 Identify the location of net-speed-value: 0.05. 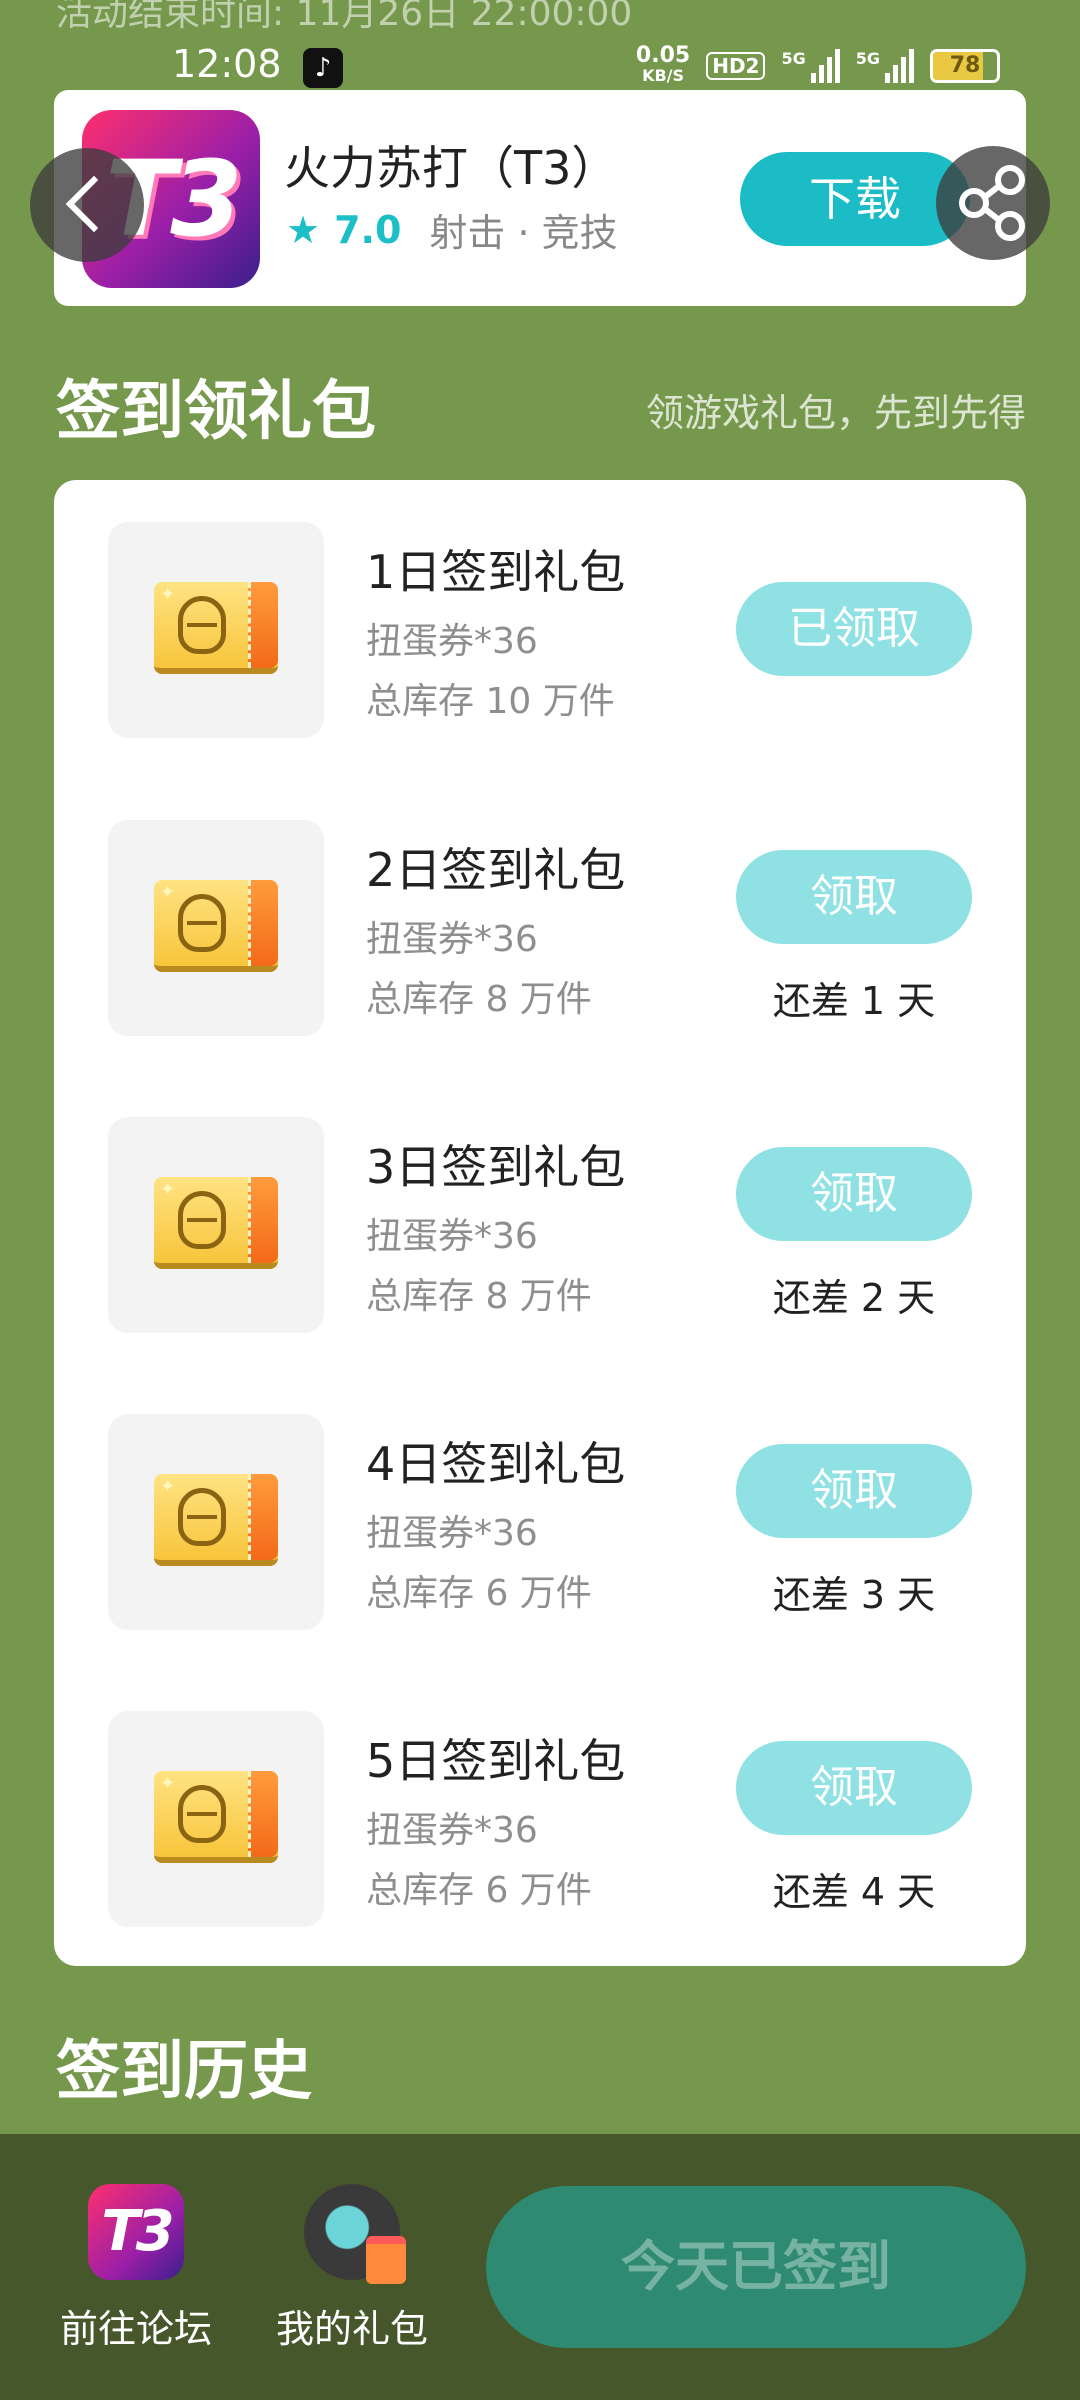
(663, 55).